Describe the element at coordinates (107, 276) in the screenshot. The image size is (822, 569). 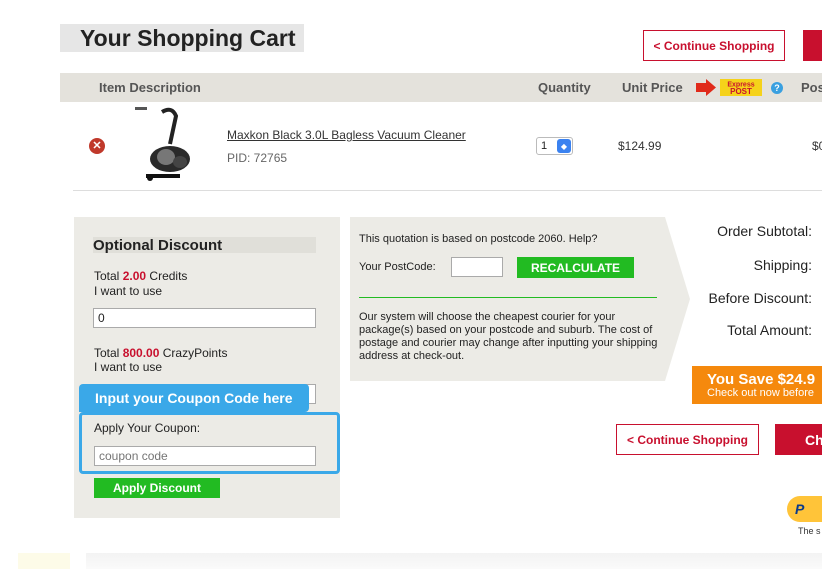
I see `credits-prefix: Total` at that location.